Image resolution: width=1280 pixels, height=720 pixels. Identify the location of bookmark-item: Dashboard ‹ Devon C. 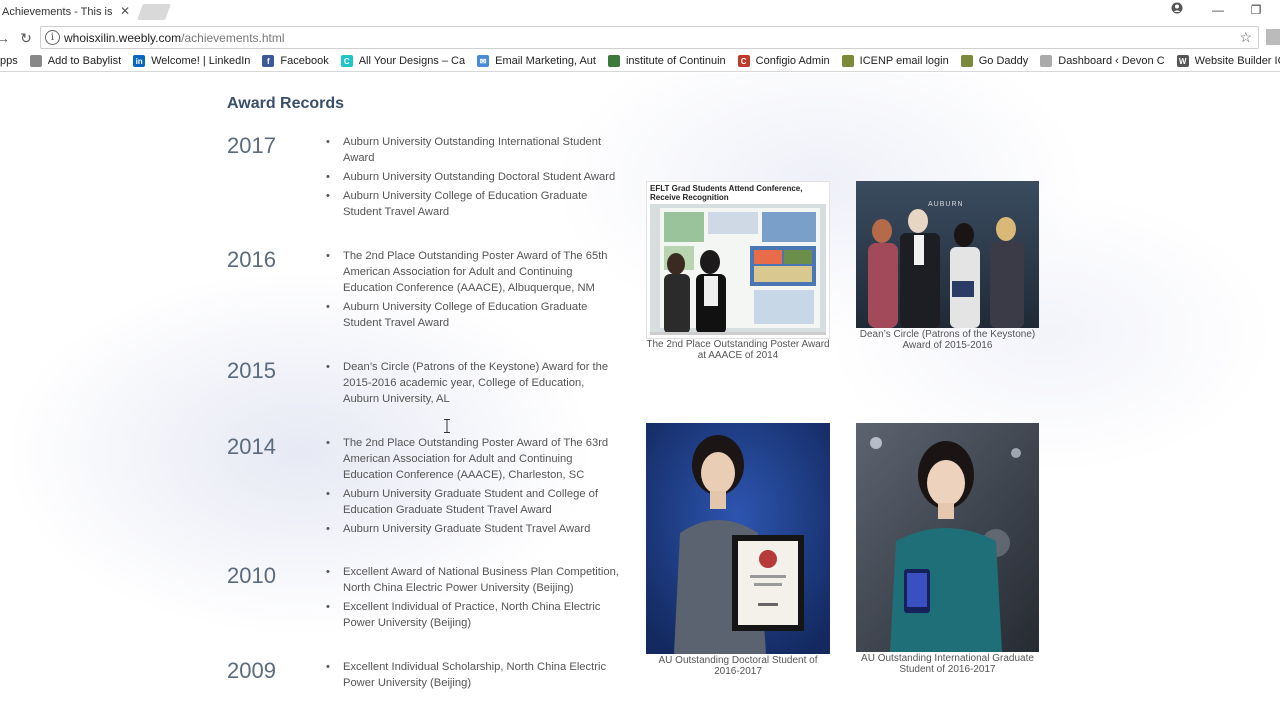
(1102, 61).